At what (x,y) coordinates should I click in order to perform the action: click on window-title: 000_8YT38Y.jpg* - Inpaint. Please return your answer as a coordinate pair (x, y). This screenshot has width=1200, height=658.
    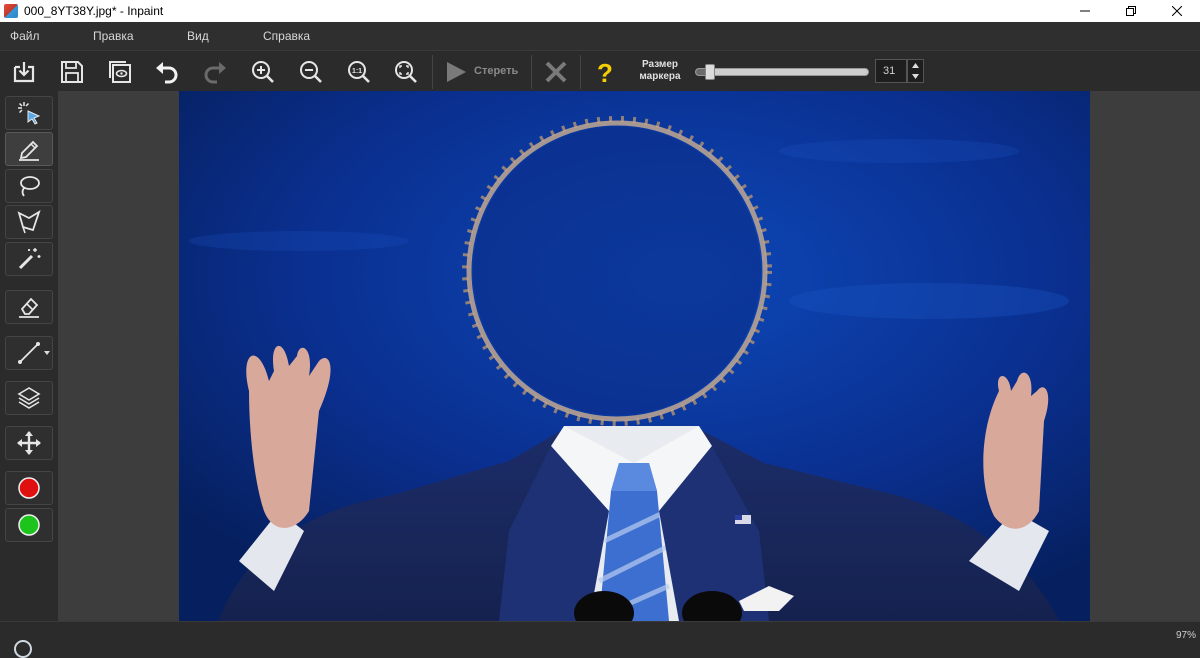
    Looking at the image, I should click on (94, 11).